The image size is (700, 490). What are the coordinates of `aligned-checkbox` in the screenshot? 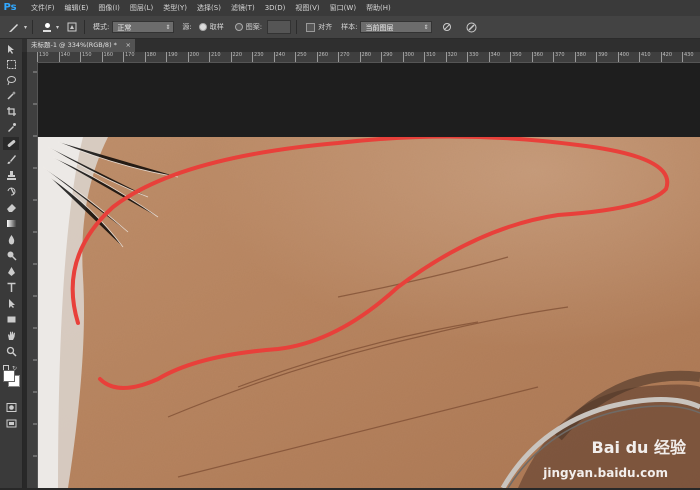 It's located at (311, 27).